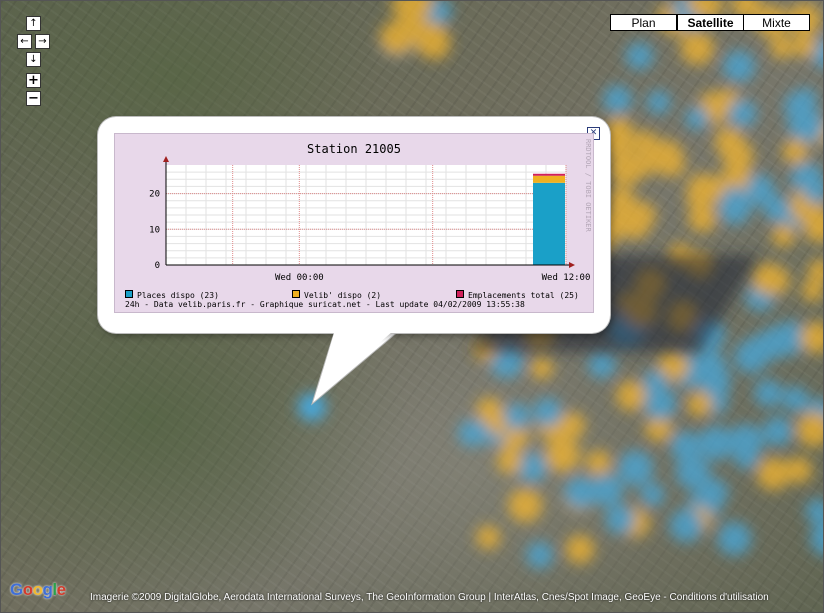 The image size is (824, 613). I want to click on x-tick-label: Wed 12:00, so click(566, 278).